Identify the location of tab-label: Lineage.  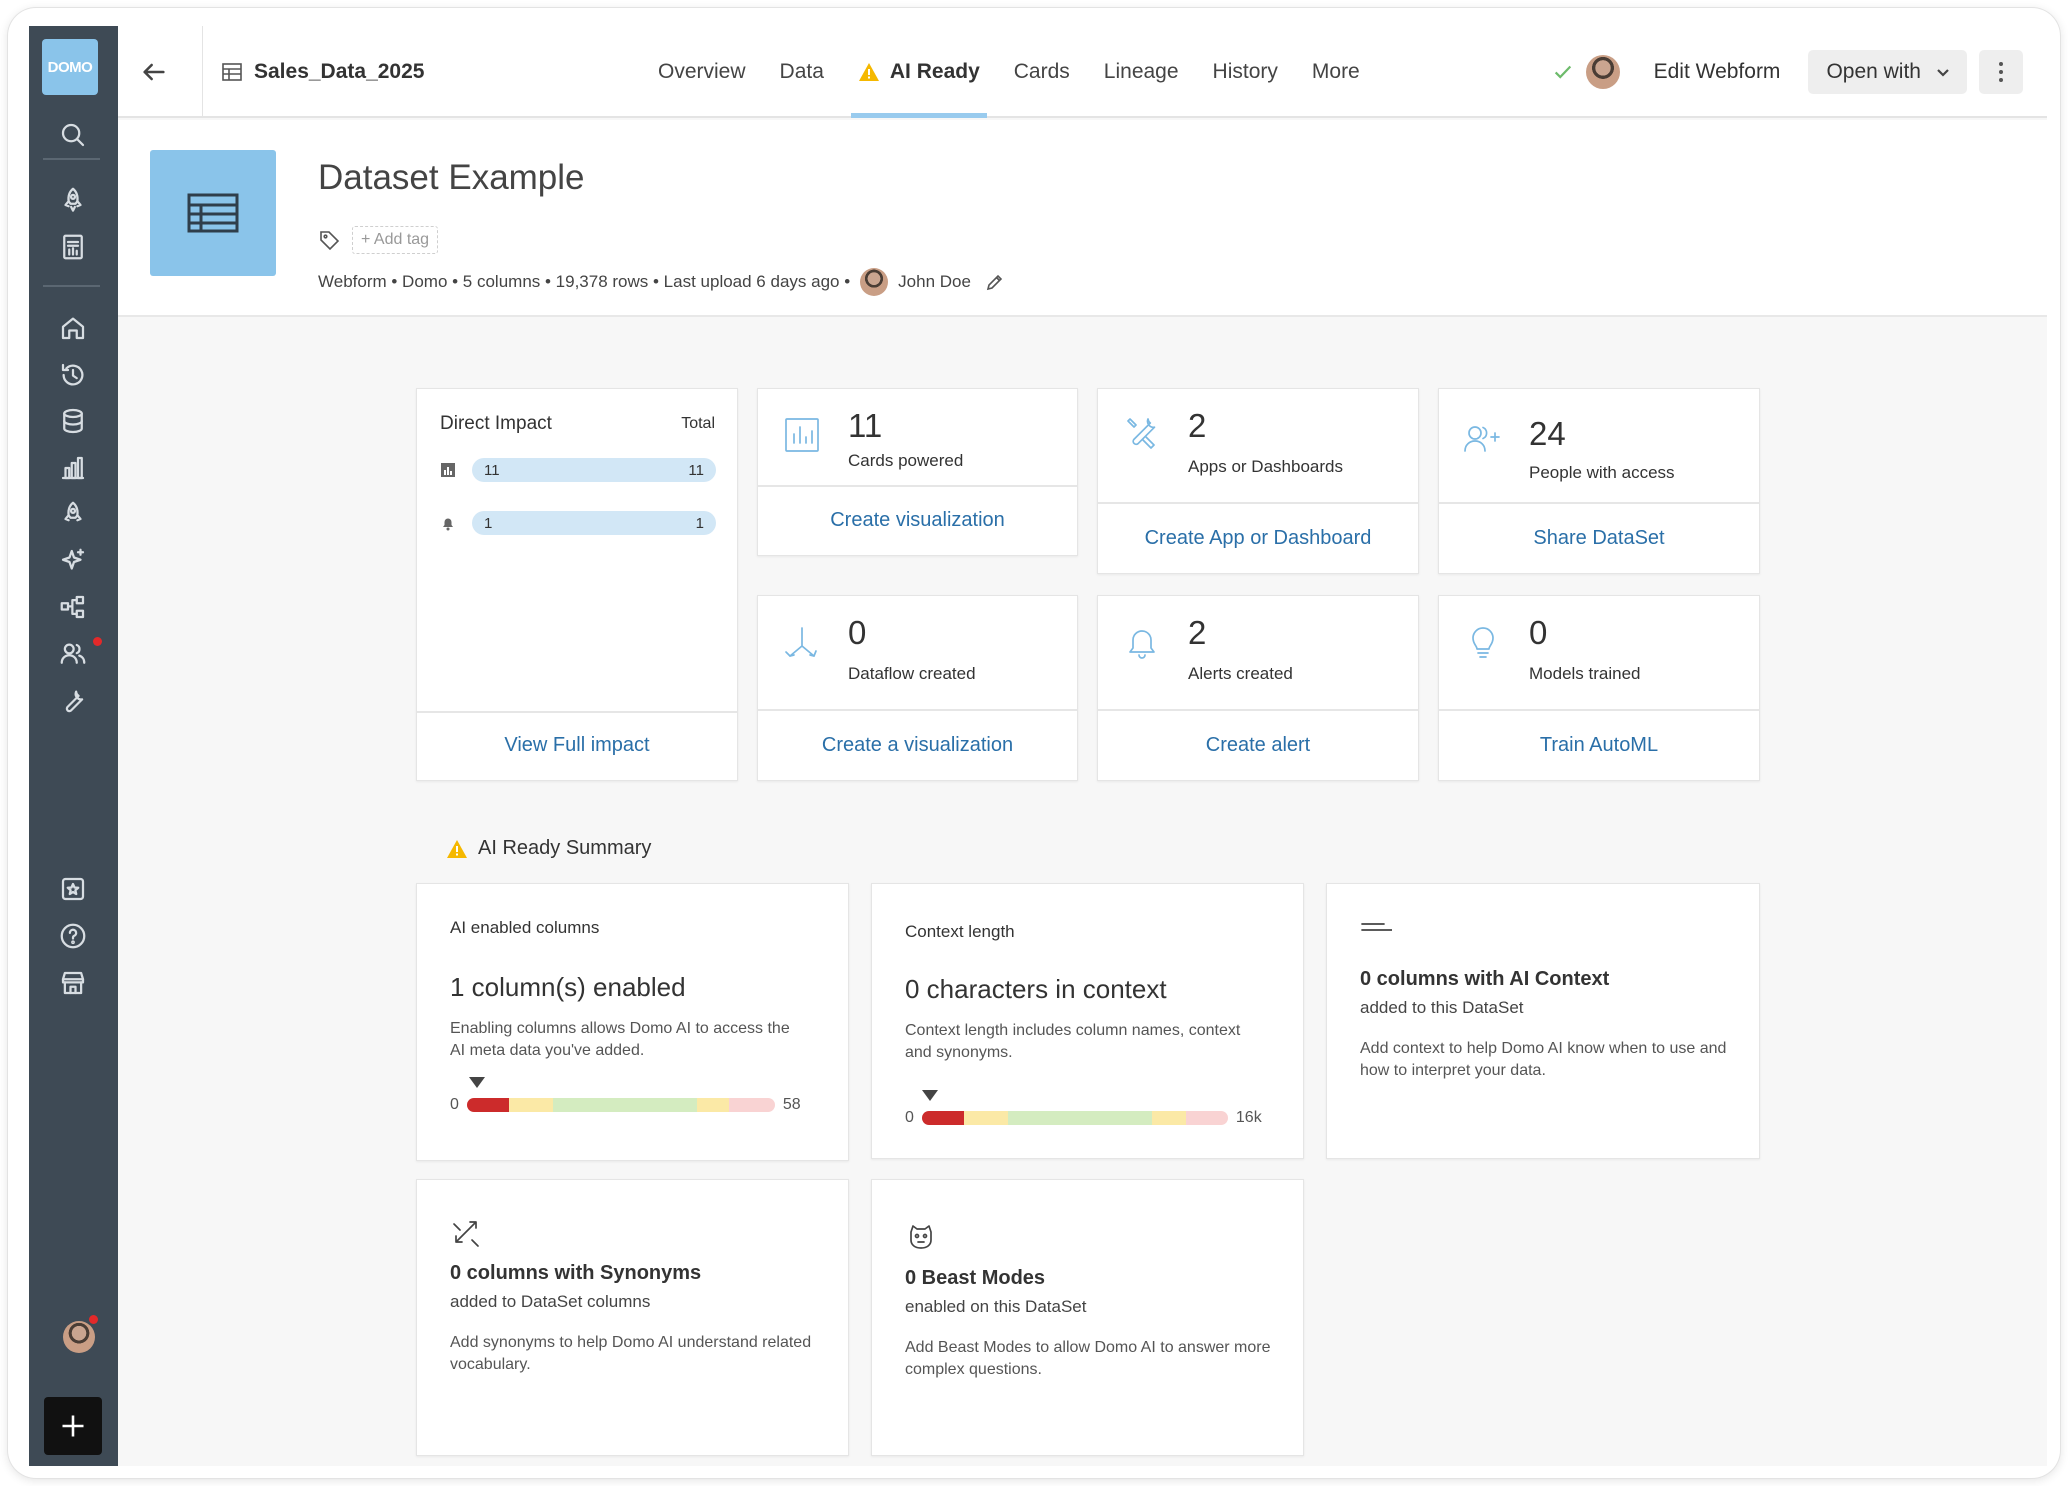
(1141, 71).